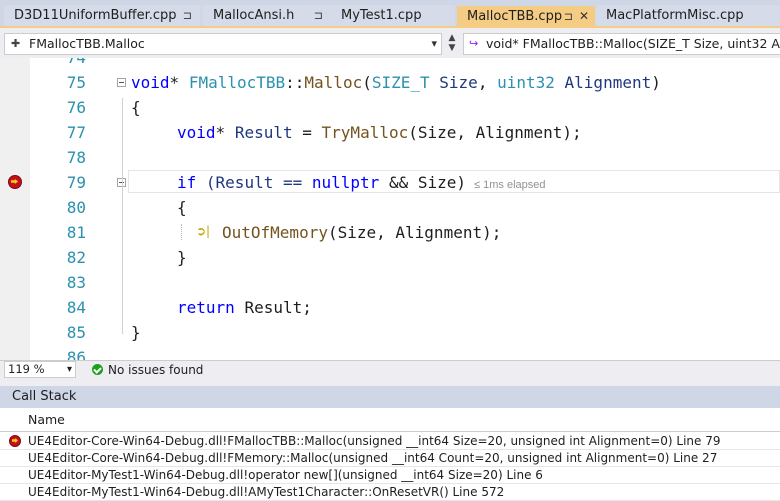 The height and width of the screenshot is (501, 780). Describe the element at coordinates (76, 354) in the screenshot. I see `line-number: 86` at that location.